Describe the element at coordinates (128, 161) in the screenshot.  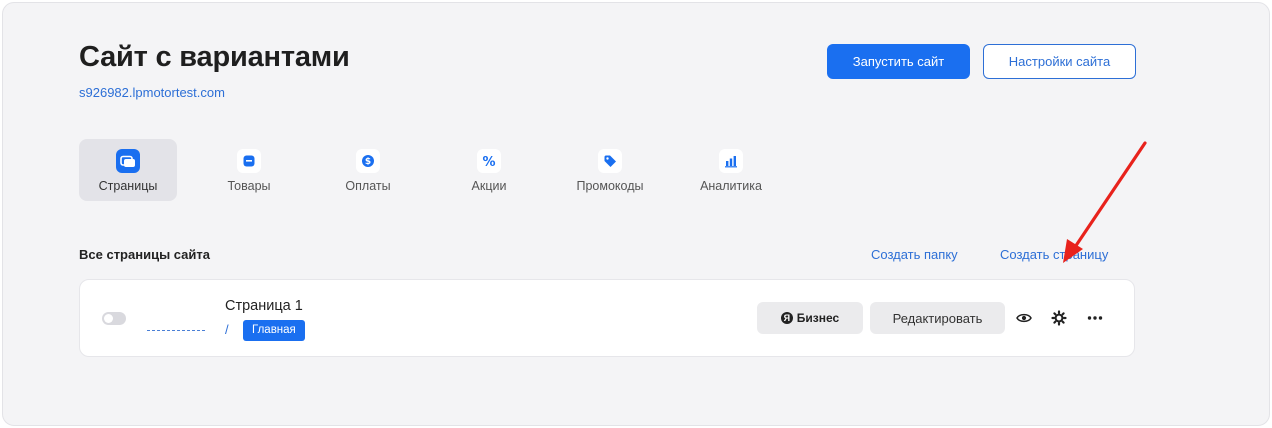
I see `pages-icon` at that location.